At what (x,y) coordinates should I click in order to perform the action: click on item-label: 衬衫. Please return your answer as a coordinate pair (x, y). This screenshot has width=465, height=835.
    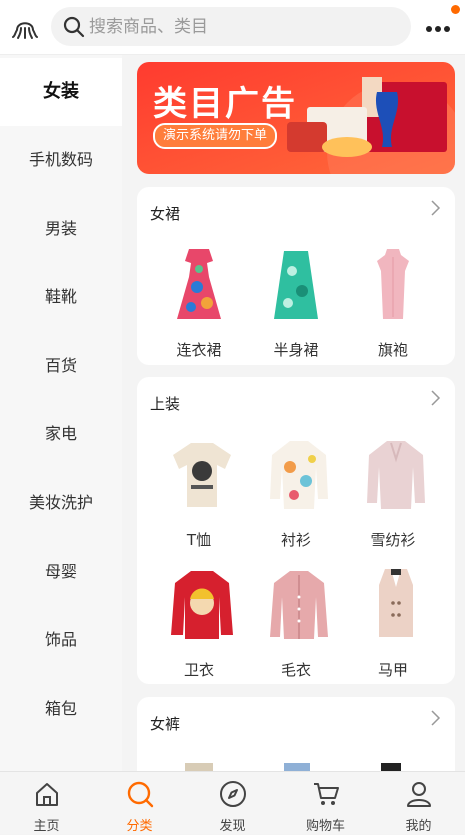
    Looking at the image, I should click on (295, 540).